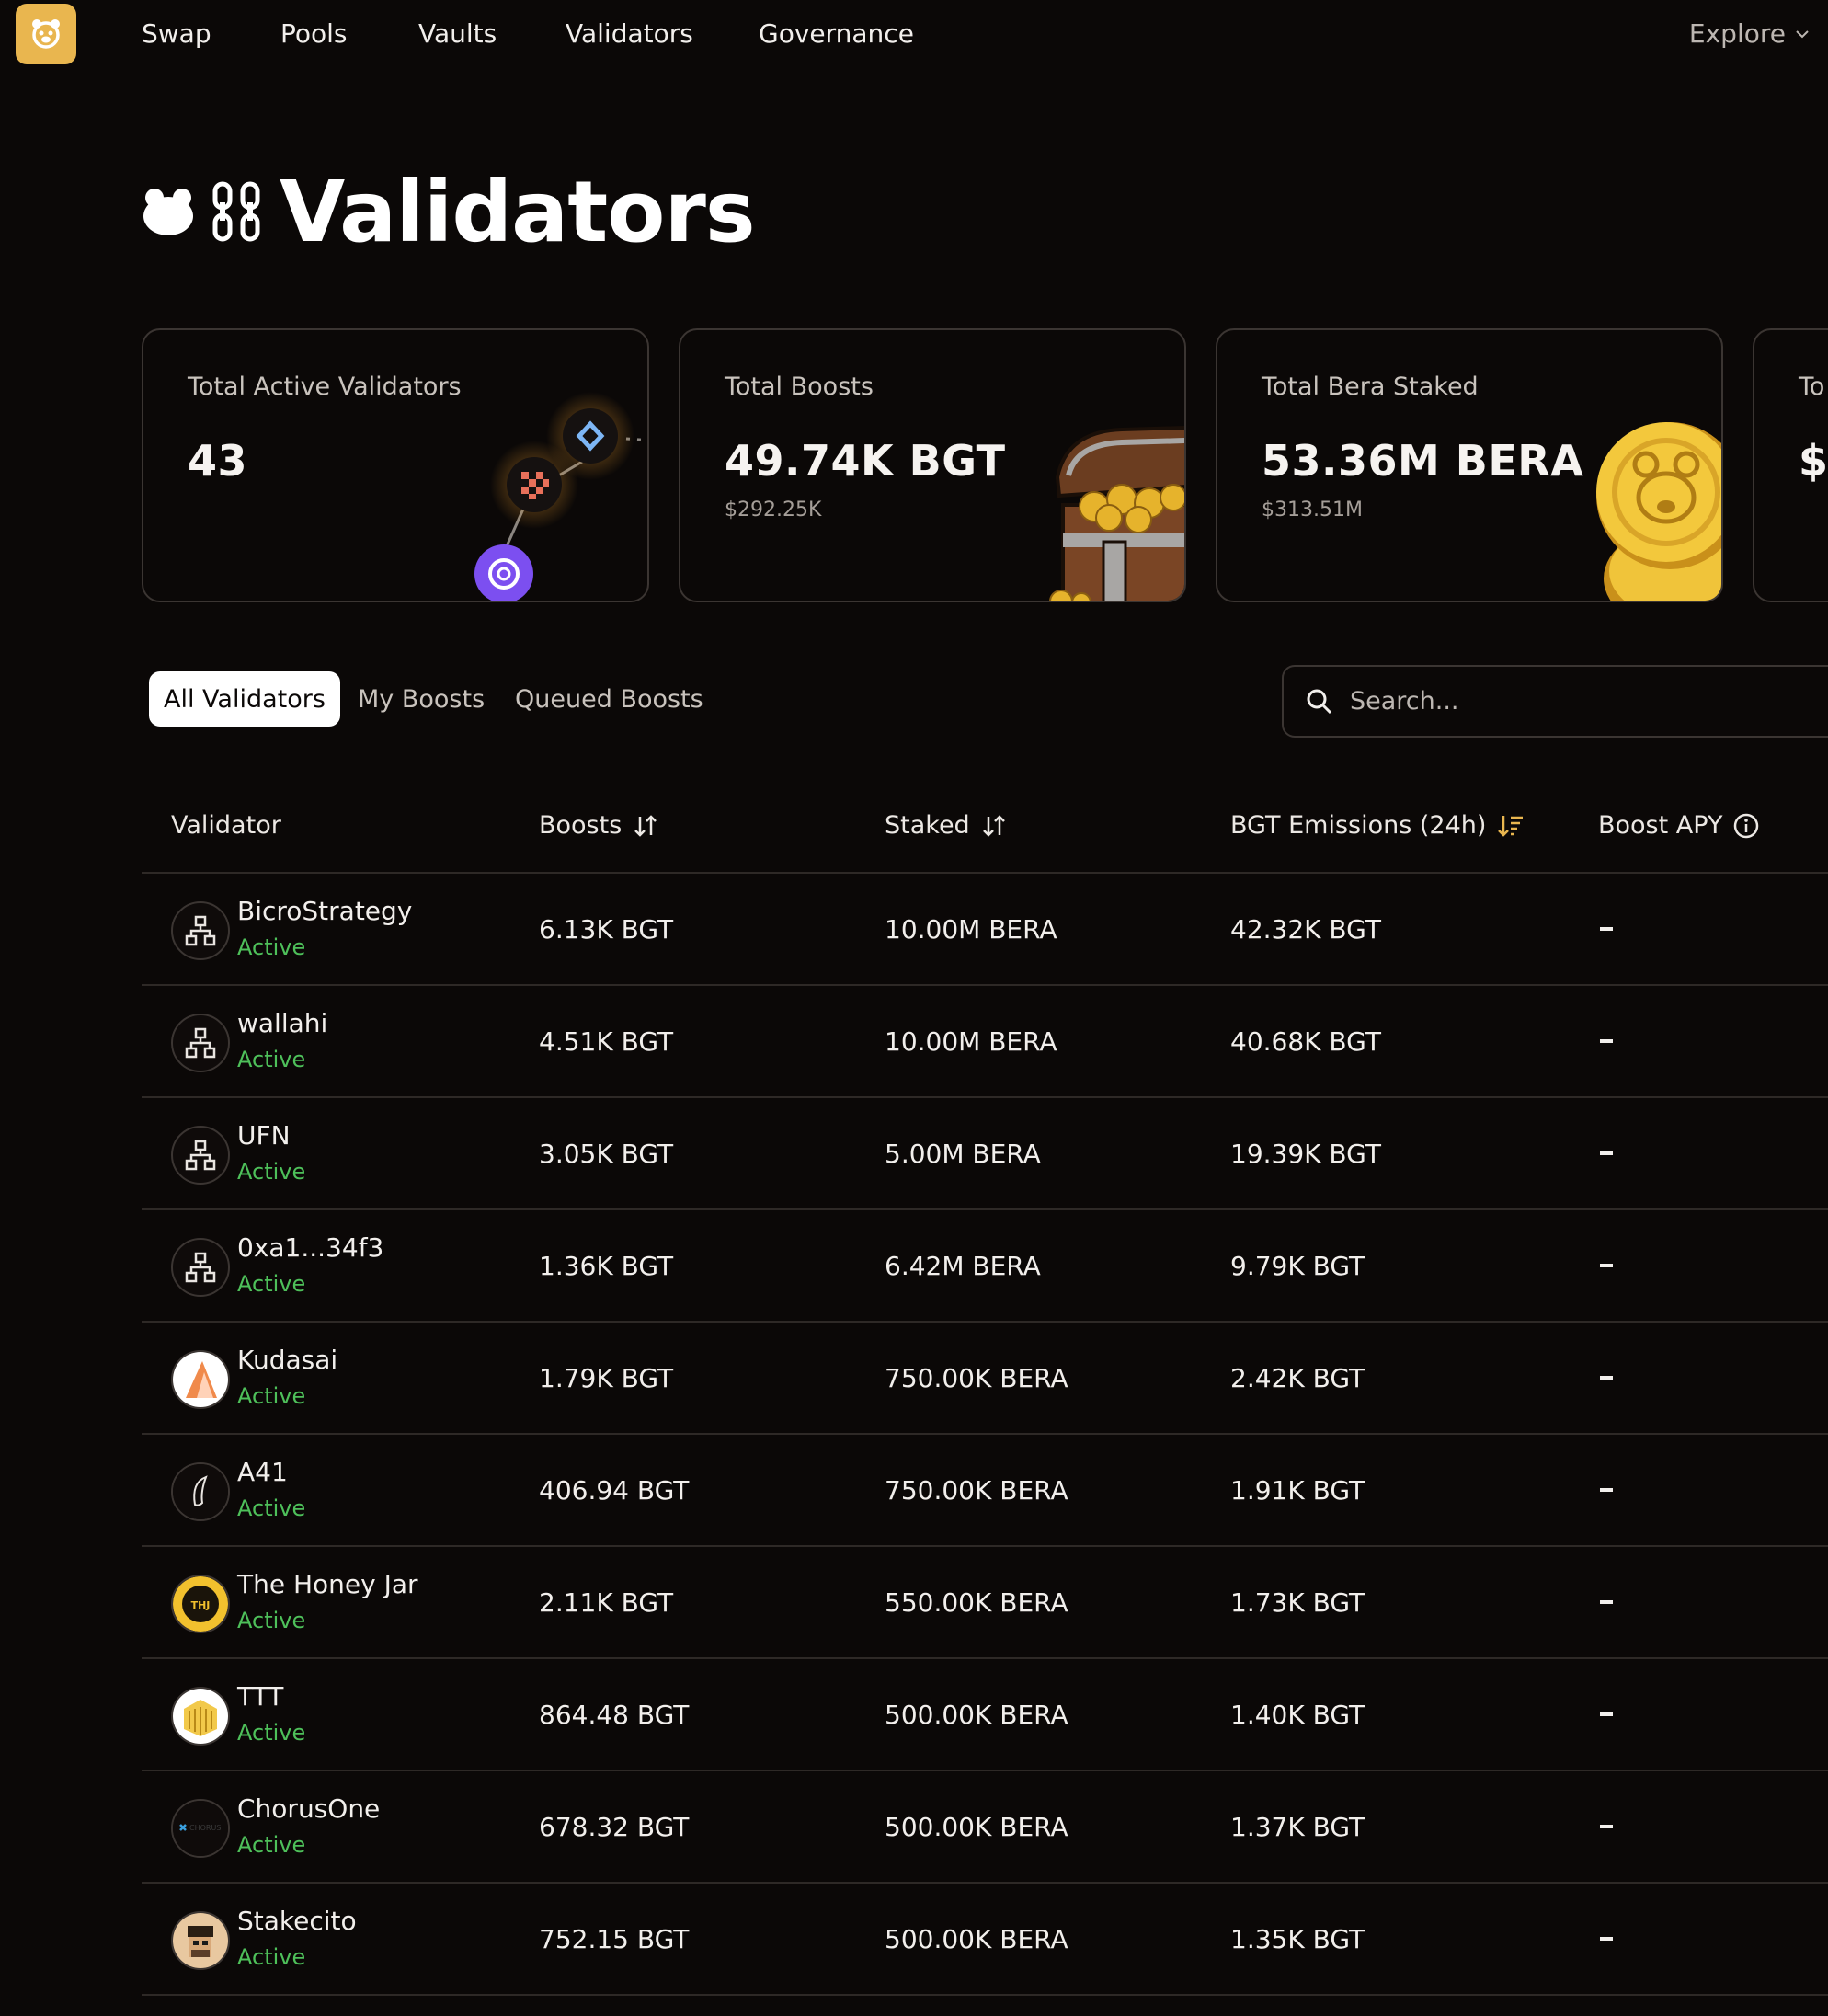 The image size is (1828, 2016). What do you see at coordinates (1661, 825) in the screenshot?
I see `th-apy-label: Boost APY` at bounding box center [1661, 825].